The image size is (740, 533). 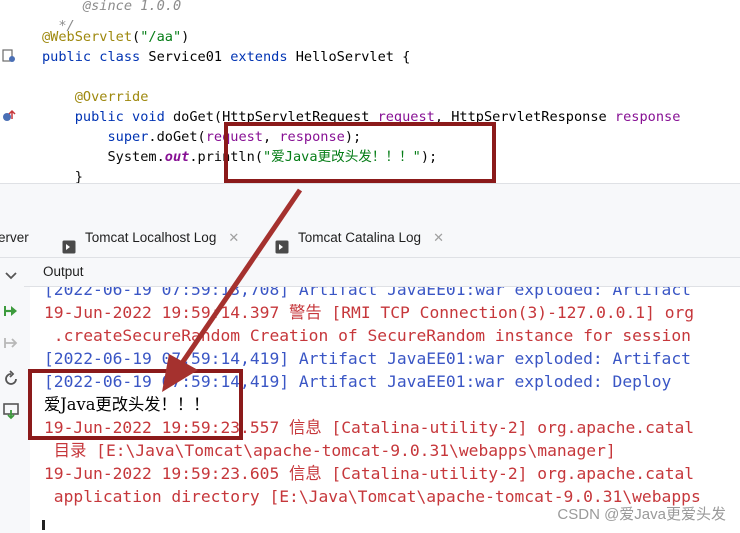 I want to click on tab-label: Tomcat Catalina Log, so click(x=360, y=237).